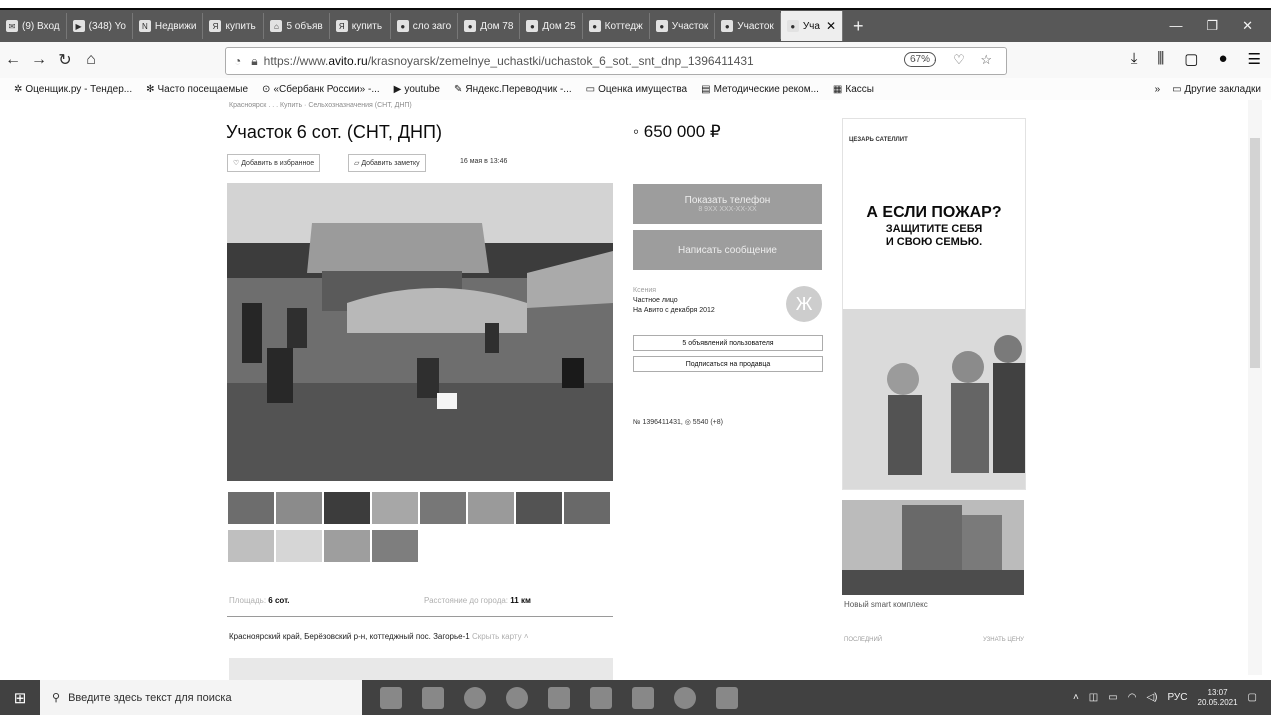  What do you see at coordinates (358, 163) in the screenshot?
I see `note-icon: ▱` at bounding box center [358, 163].